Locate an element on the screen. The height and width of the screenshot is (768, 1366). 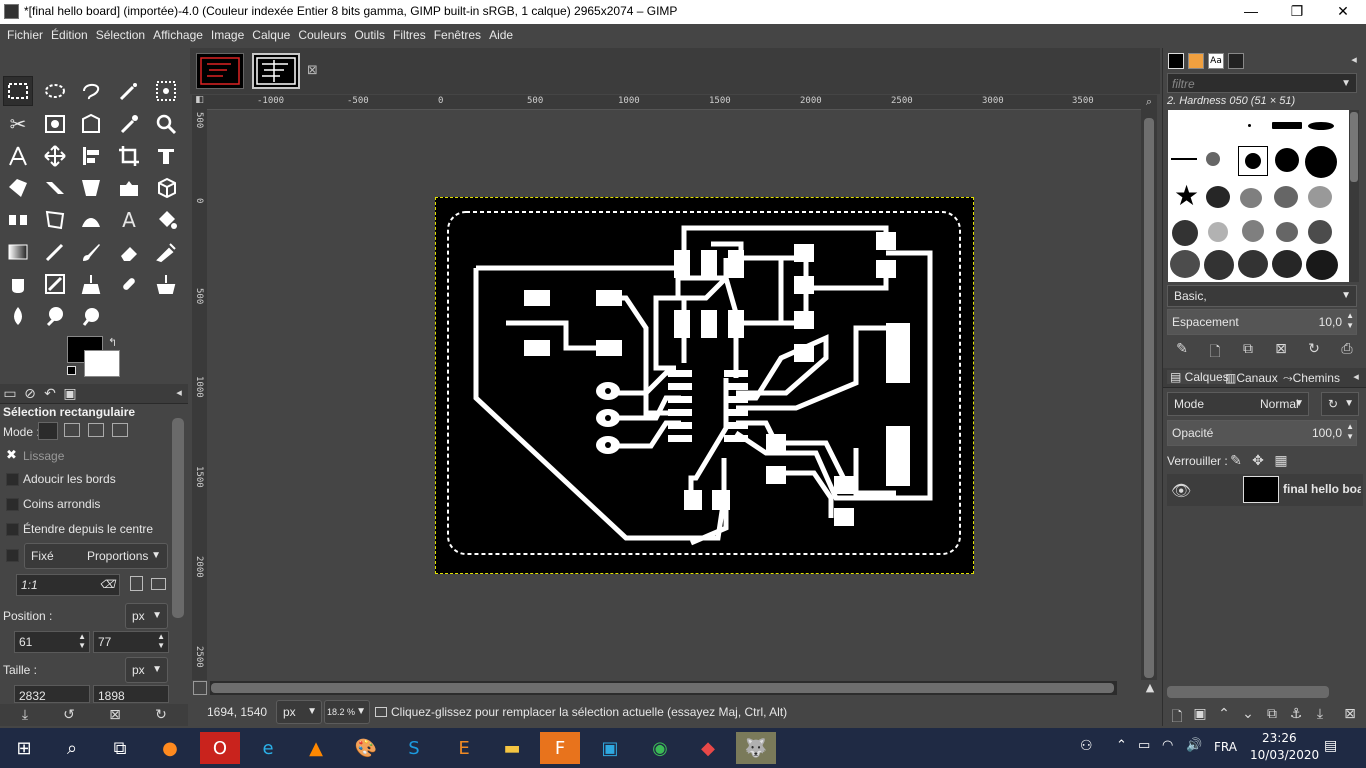
text-icon: A is located at coordinates (129, 220).